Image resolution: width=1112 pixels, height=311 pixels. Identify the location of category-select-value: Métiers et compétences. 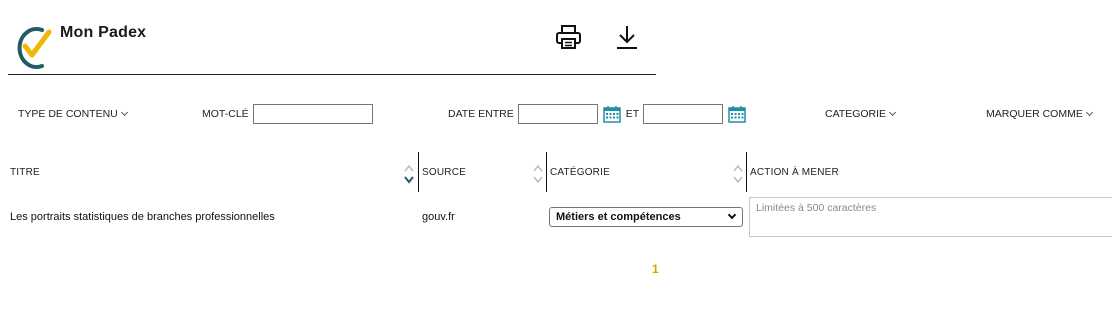
(618, 217).